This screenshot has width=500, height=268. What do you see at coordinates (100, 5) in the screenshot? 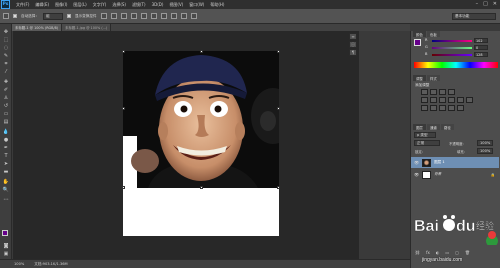
I see `menu-type: 文字(Y)` at bounding box center [100, 5].